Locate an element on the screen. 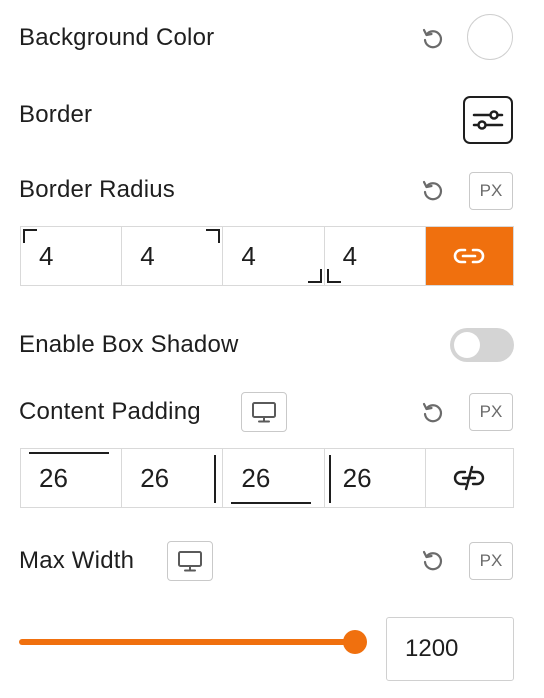 The height and width of the screenshot is (698, 544). content-padding-device-button is located at coordinates (264, 412).